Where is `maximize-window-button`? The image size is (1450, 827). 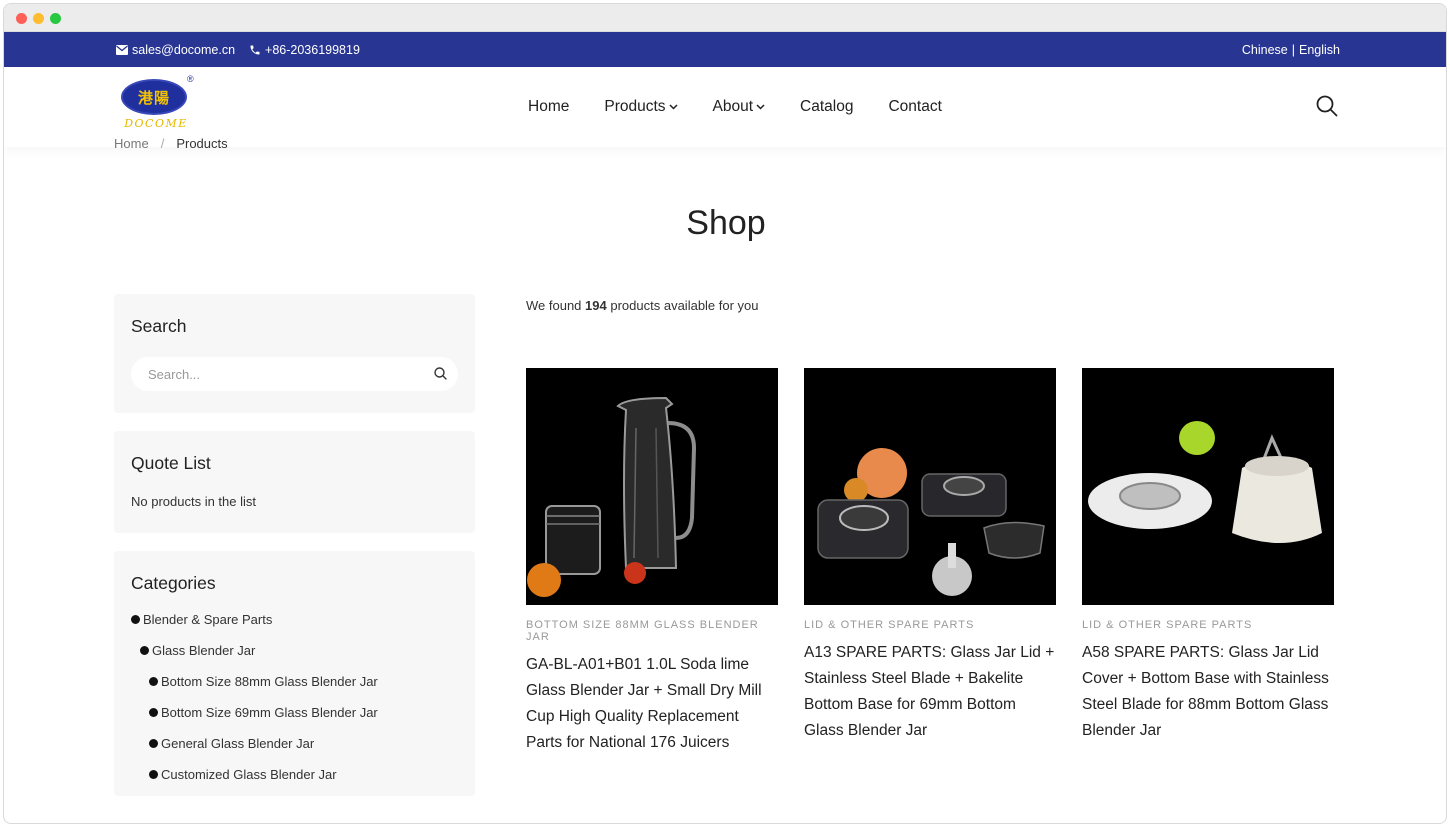 maximize-window-button is located at coordinates (55, 18).